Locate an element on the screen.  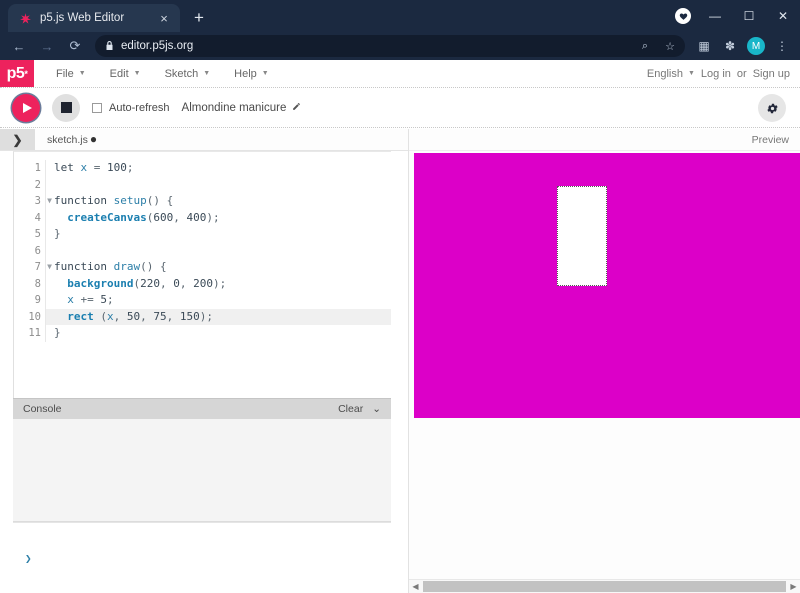
file-tab-bar: ❯ sketch.js ● is located at coordinates (204, 140).